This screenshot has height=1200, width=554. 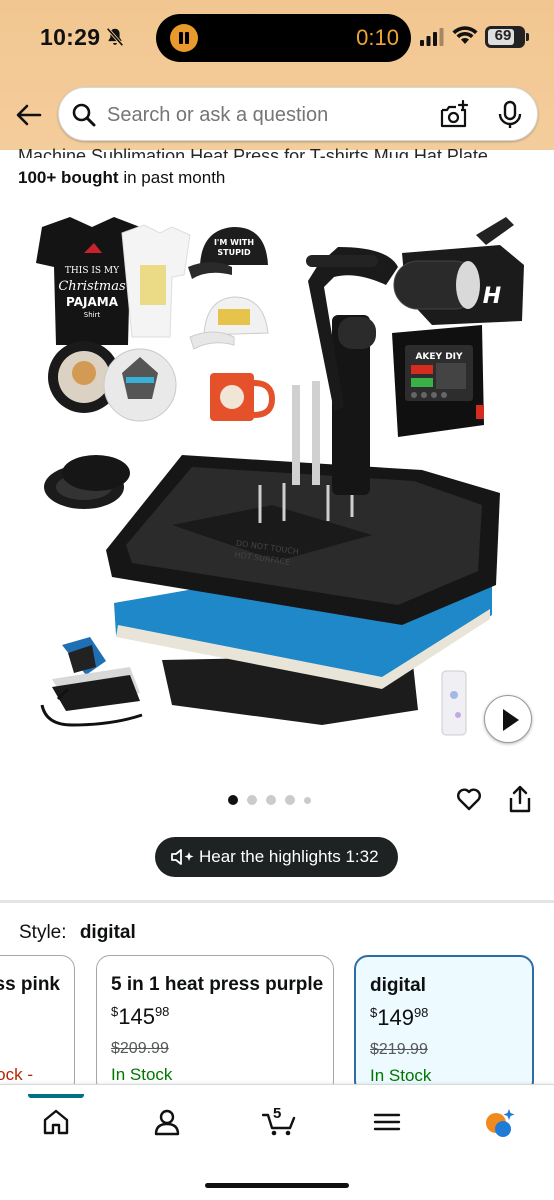 I want to click on battery-icon: 69, so click(x=507, y=37).